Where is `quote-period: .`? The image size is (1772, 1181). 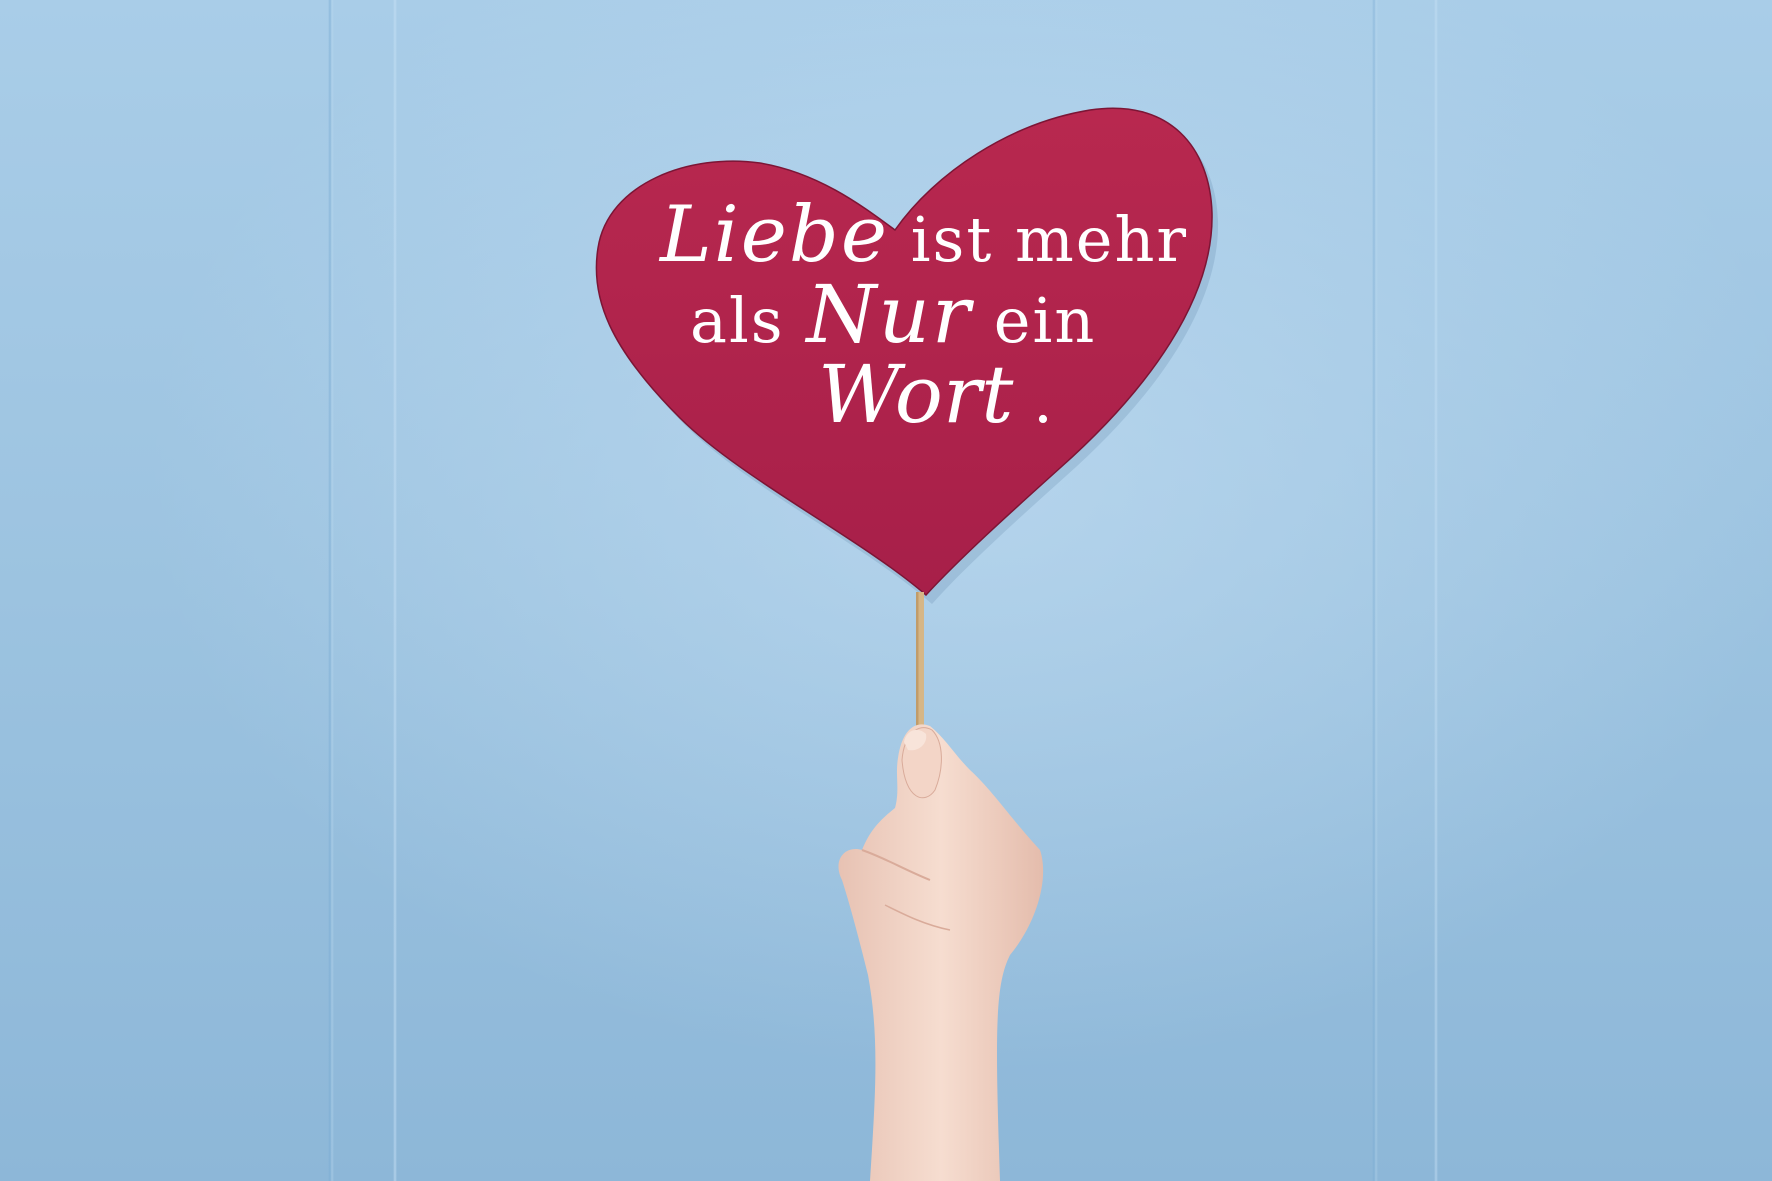
quote-period: . is located at coordinates (1033, 400).